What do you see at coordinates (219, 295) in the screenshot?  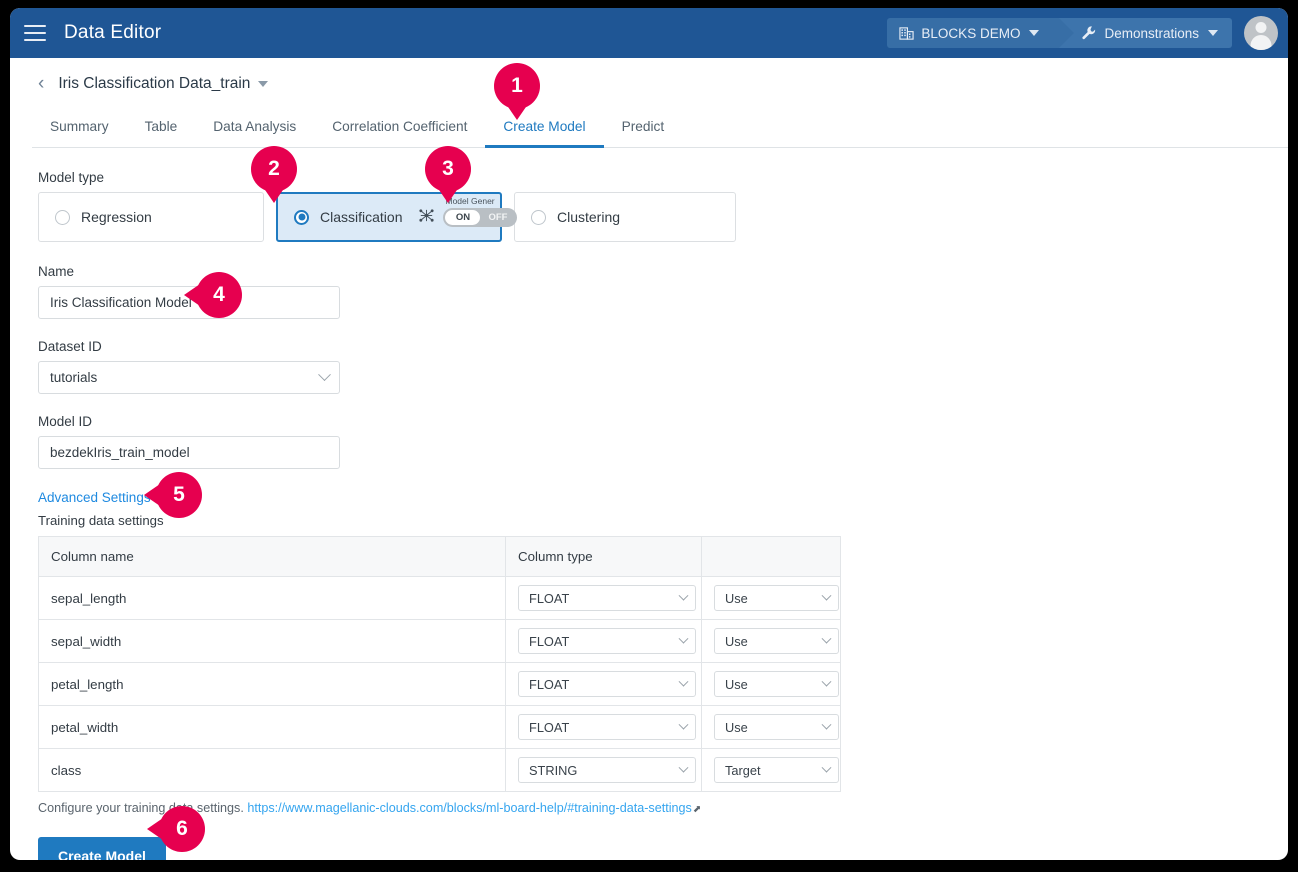 I see `callout-marker-4: 4` at bounding box center [219, 295].